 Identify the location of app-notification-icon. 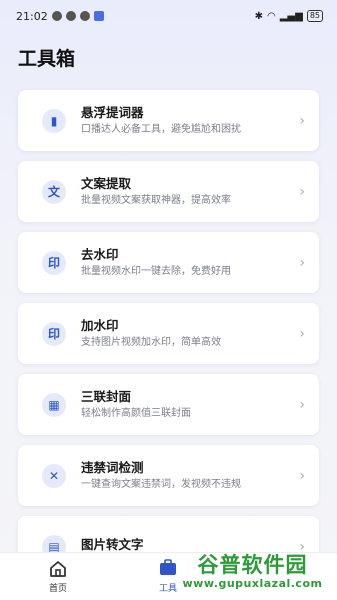
(98, 16).